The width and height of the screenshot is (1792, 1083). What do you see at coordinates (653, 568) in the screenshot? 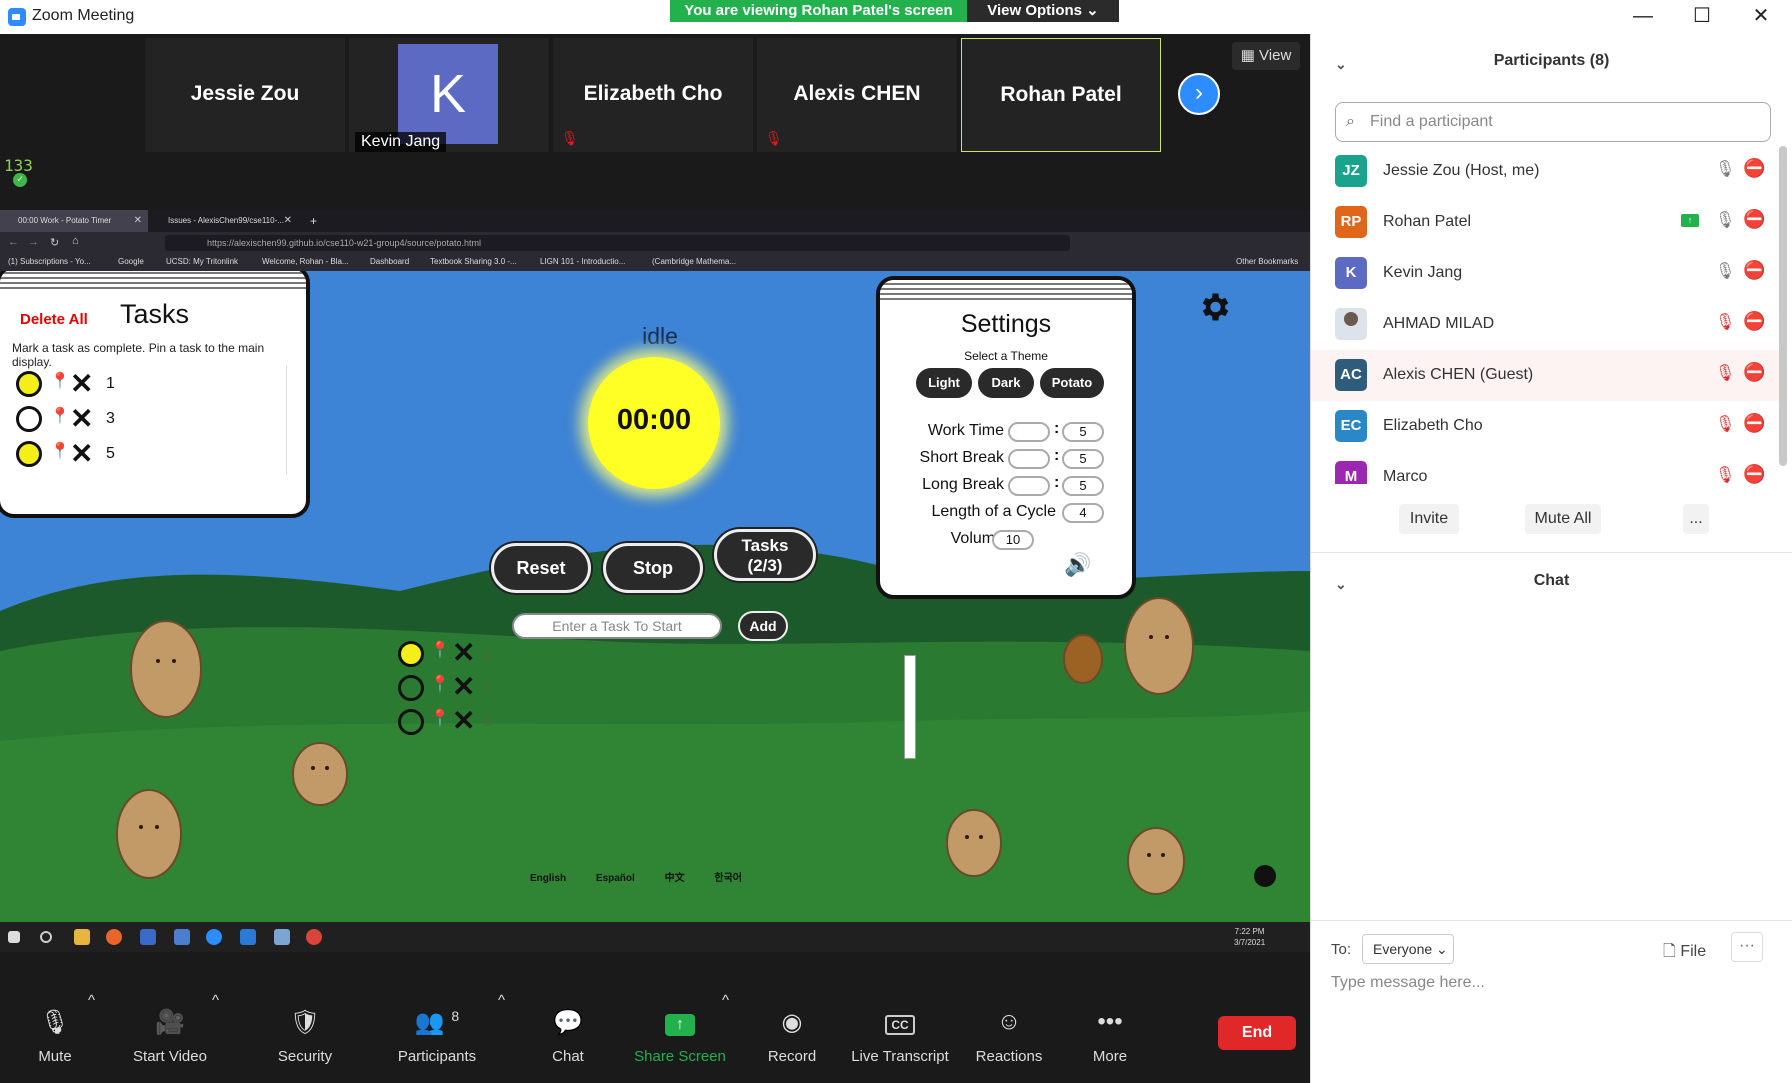
I see `stop-button: Stop` at bounding box center [653, 568].